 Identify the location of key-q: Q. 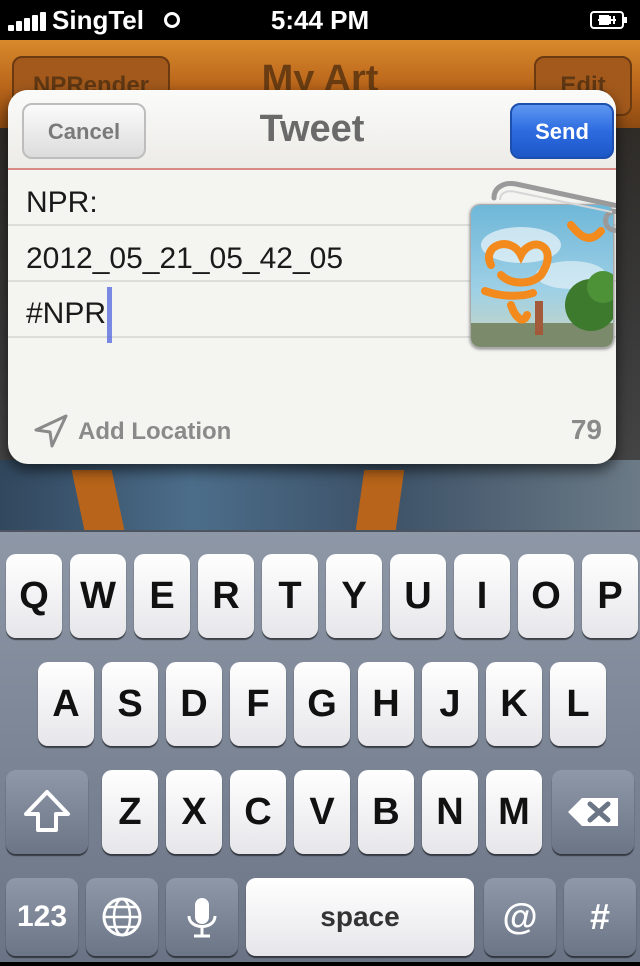
(34, 596).